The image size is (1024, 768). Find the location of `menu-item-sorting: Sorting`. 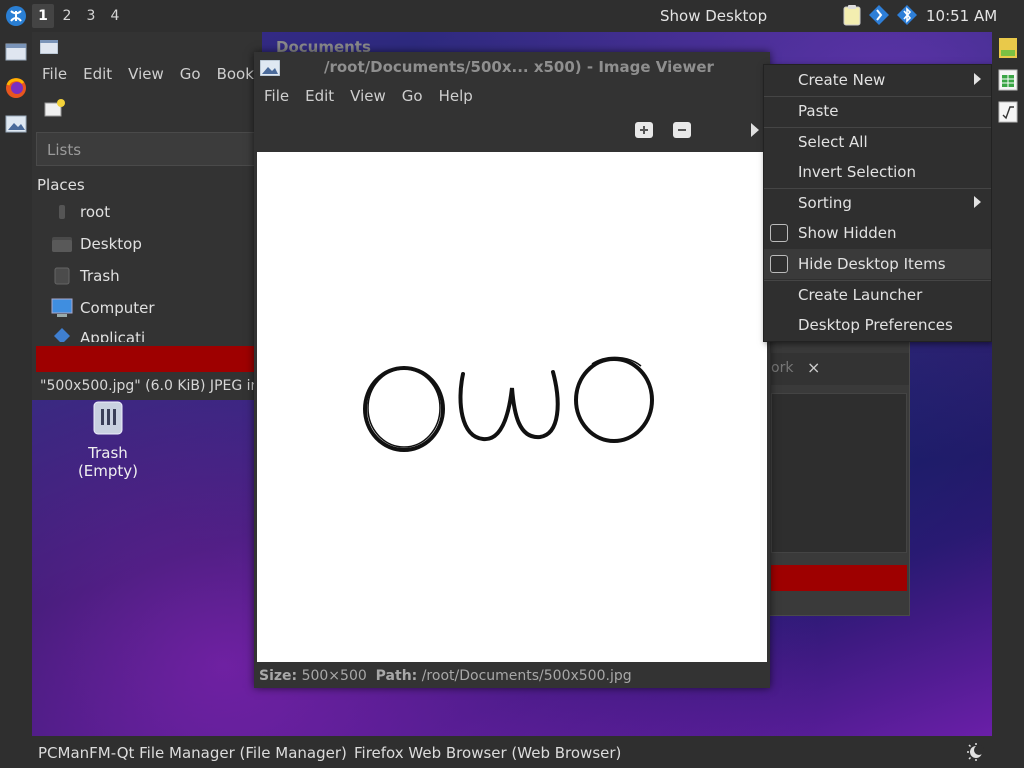

menu-item-sorting: Sorting is located at coordinates (877, 203).